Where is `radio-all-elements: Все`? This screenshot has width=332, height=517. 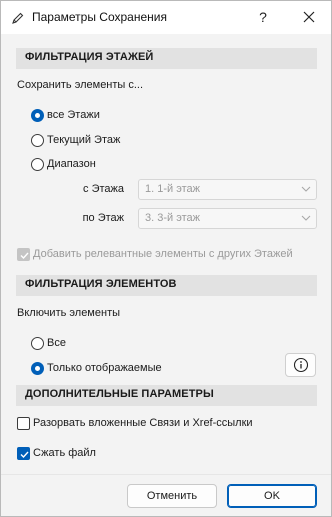 radio-all-elements: Все is located at coordinates (48, 343).